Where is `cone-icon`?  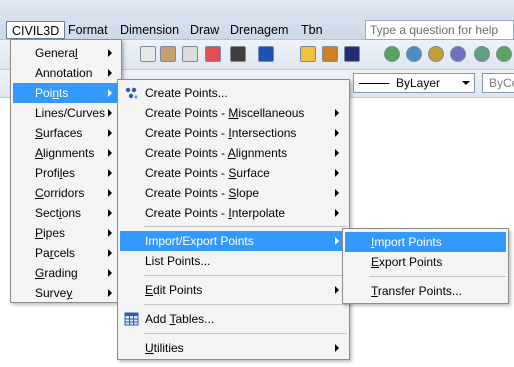 cone-icon is located at coordinates (330, 54).